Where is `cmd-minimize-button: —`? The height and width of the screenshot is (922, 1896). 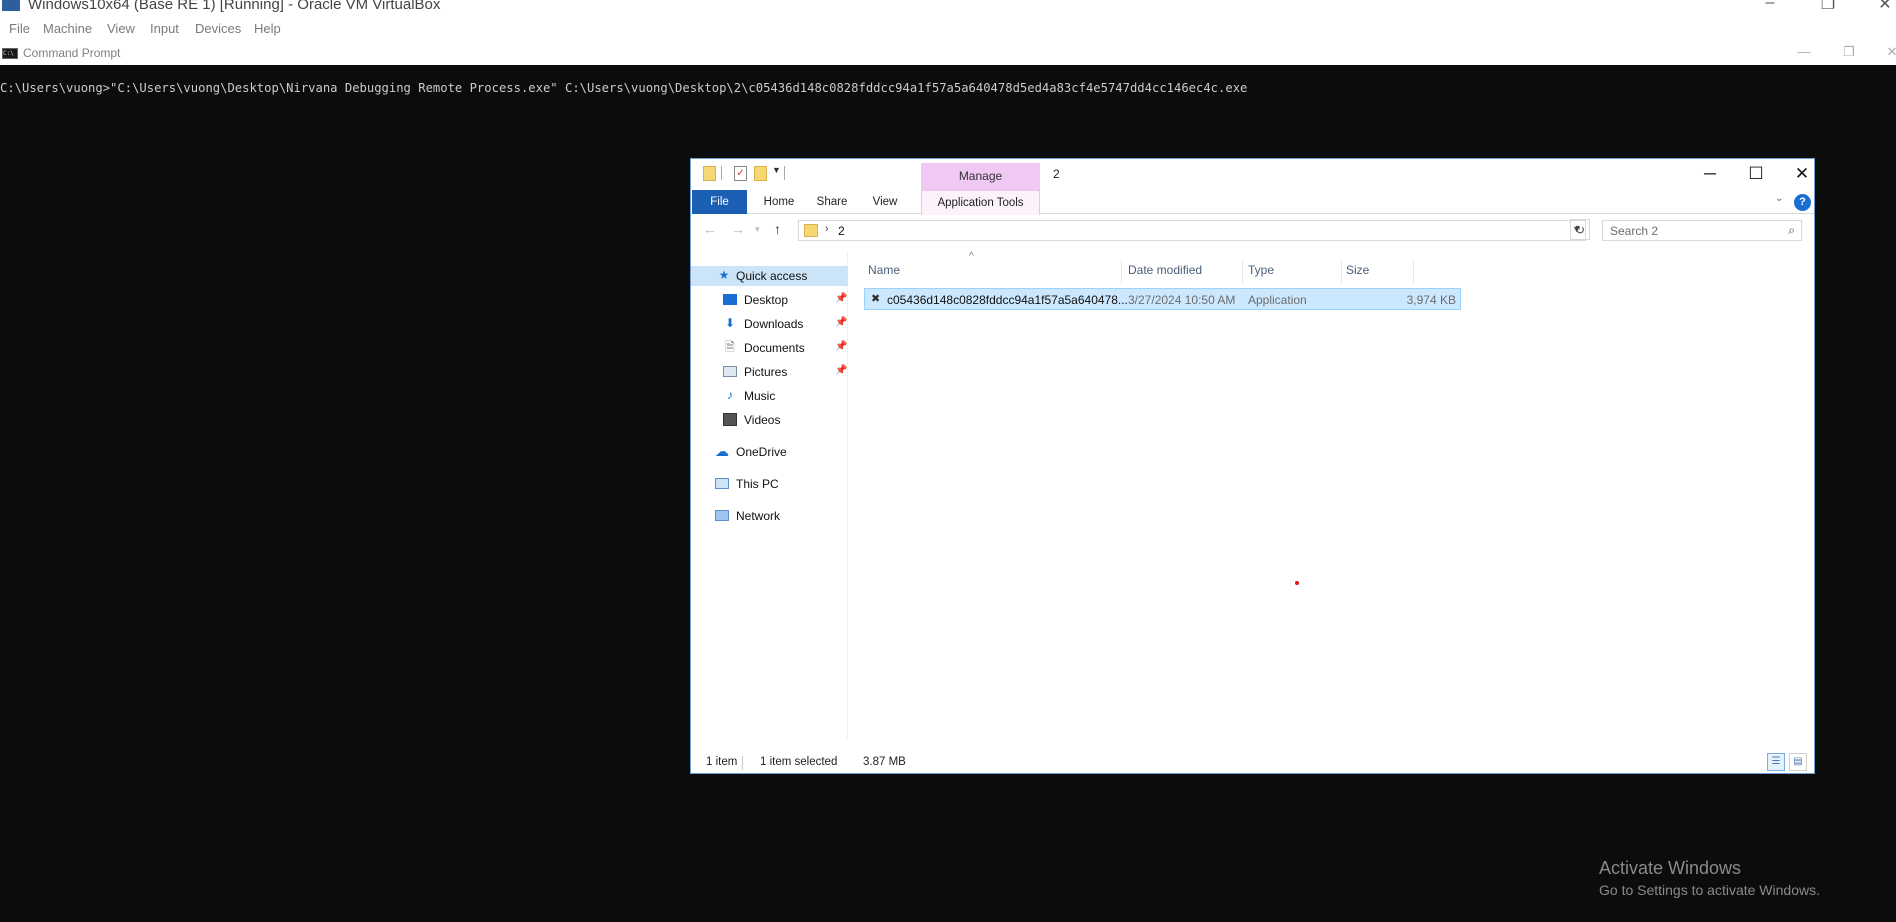
cmd-minimize-button: — is located at coordinates (1804, 51).